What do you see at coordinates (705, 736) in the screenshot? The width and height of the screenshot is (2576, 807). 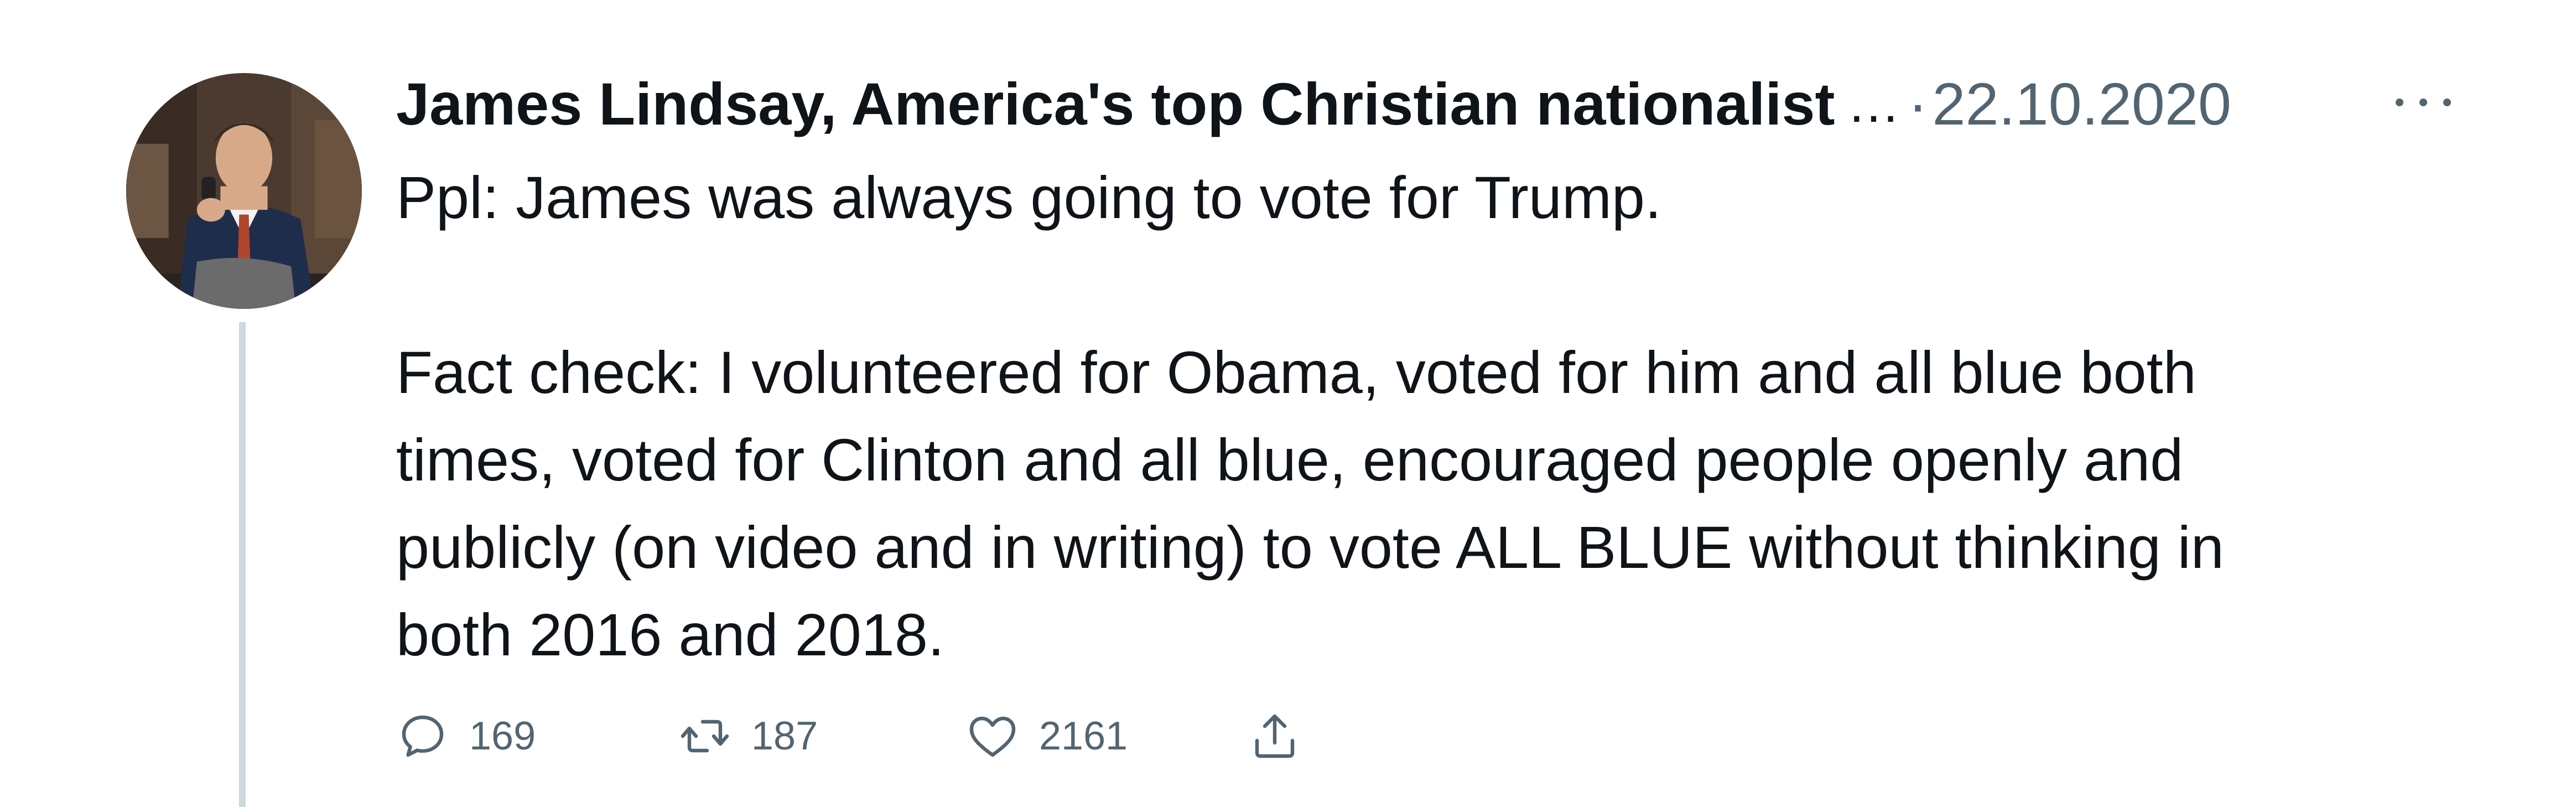 I see `retweet-arrows-icon` at bounding box center [705, 736].